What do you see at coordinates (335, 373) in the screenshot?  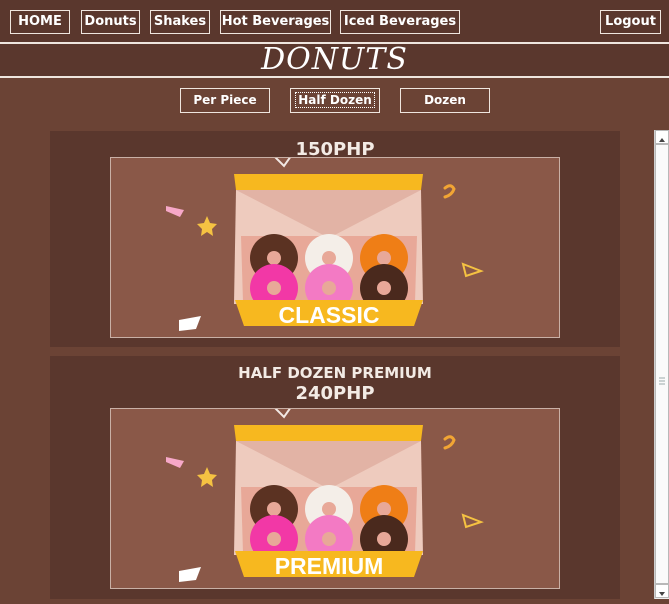 I see `product-name: HALF DOZEN PREMIUM` at bounding box center [335, 373].